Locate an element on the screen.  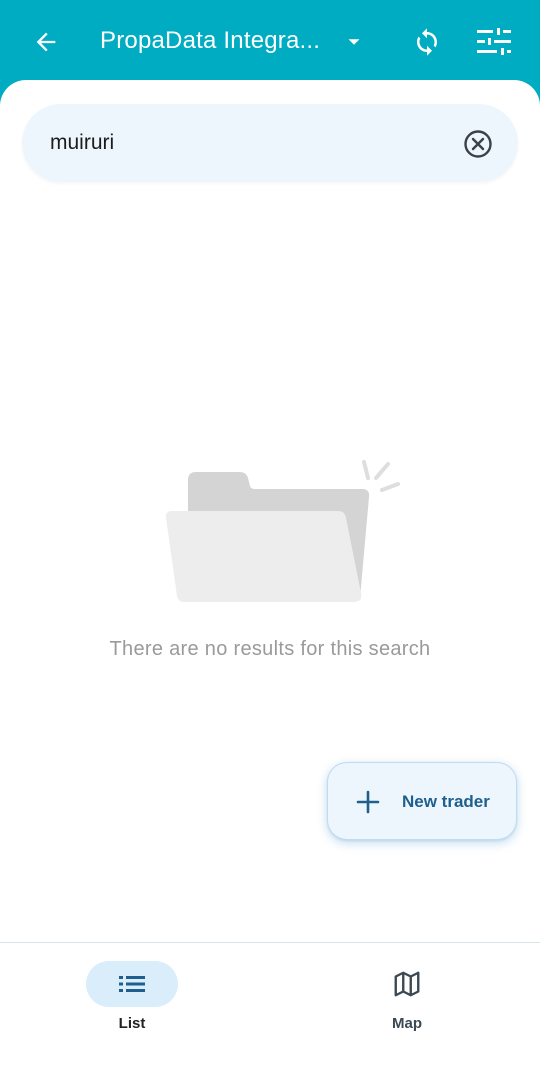
back-button is located at coordinates (46, 42).